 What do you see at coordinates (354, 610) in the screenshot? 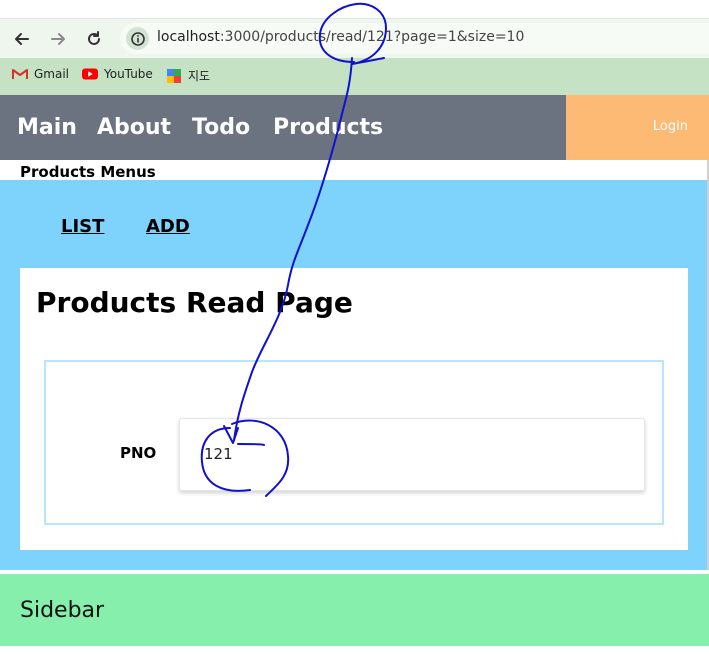
I see `sidebar` at bounding box center [354, 610].